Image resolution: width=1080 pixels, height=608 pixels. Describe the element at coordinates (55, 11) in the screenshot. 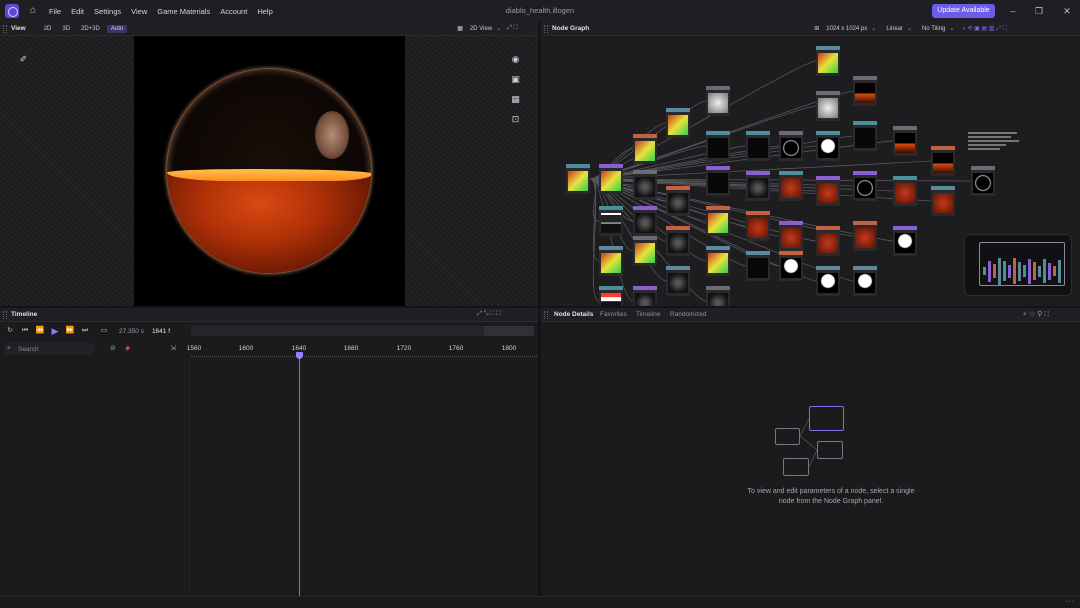

I see `menu-file: File` at that location.